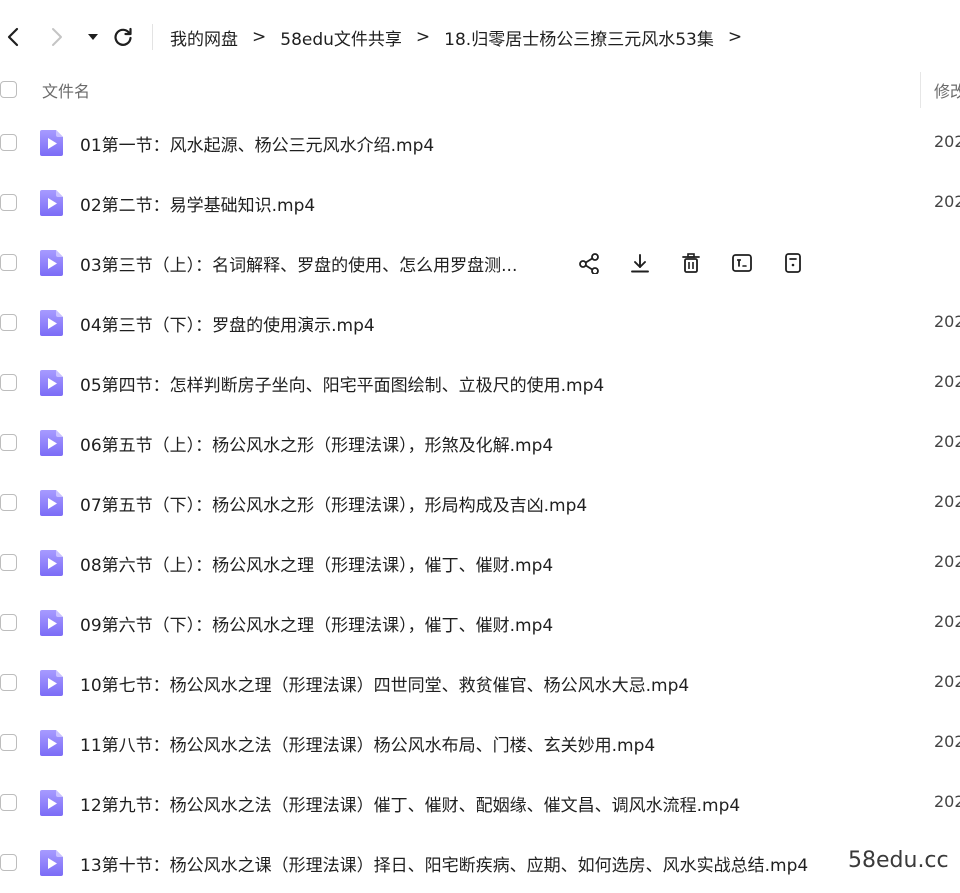 The width and height of the screenshot is (960, 893). What do you see at coordinates (257, 143) in the screenshot?
I see `file-name: 01第一节：风水起源、杨公三元风水介绍.mp4` at bounding box center [257, 143].